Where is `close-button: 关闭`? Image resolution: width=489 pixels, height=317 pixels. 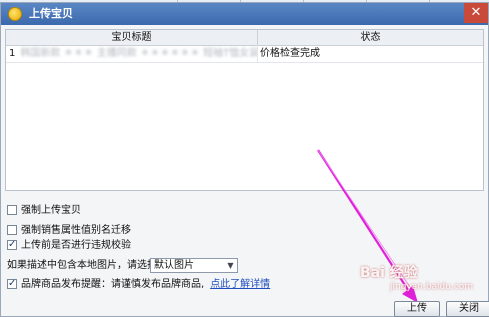
close-button: 关闭 is located at coordinates (467, 309).